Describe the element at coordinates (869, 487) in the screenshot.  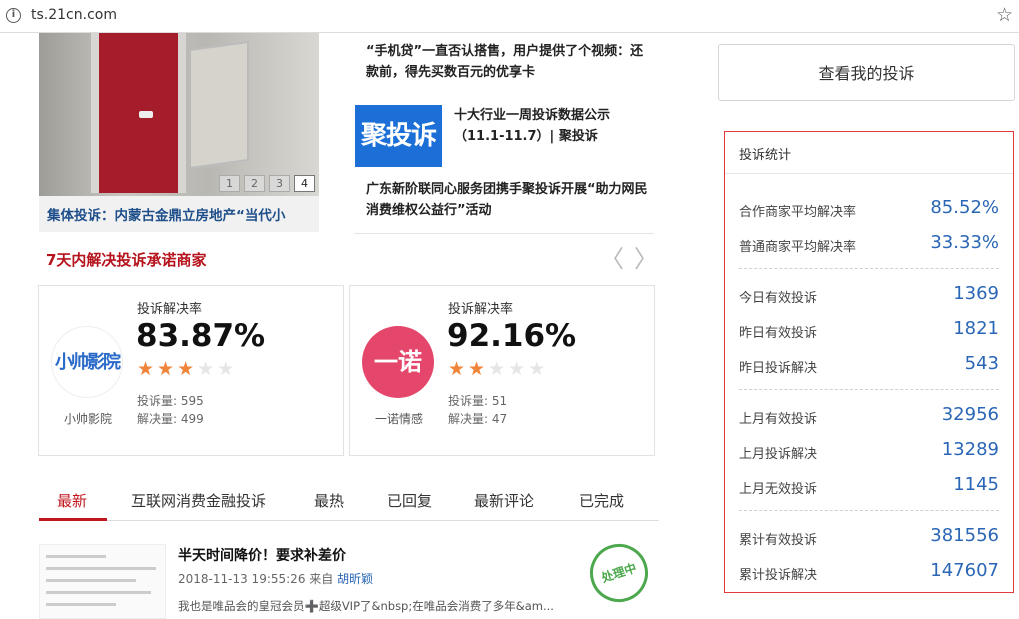
I see `stat-row: 上月无效投诉 1145` at that location.